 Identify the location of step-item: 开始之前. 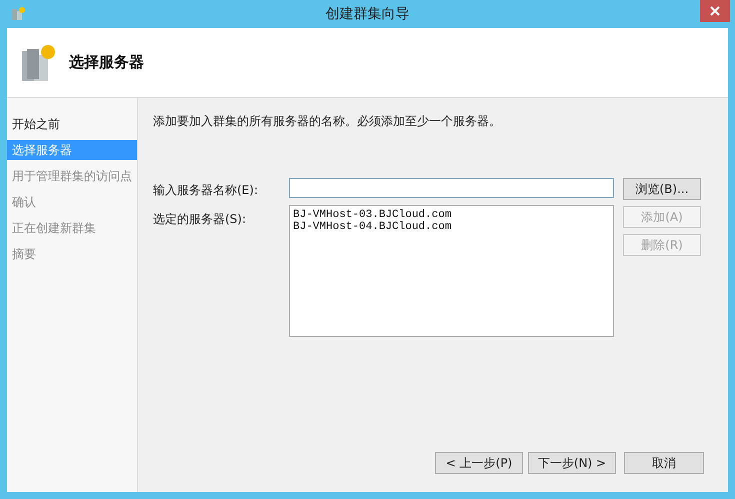
(72, 124).